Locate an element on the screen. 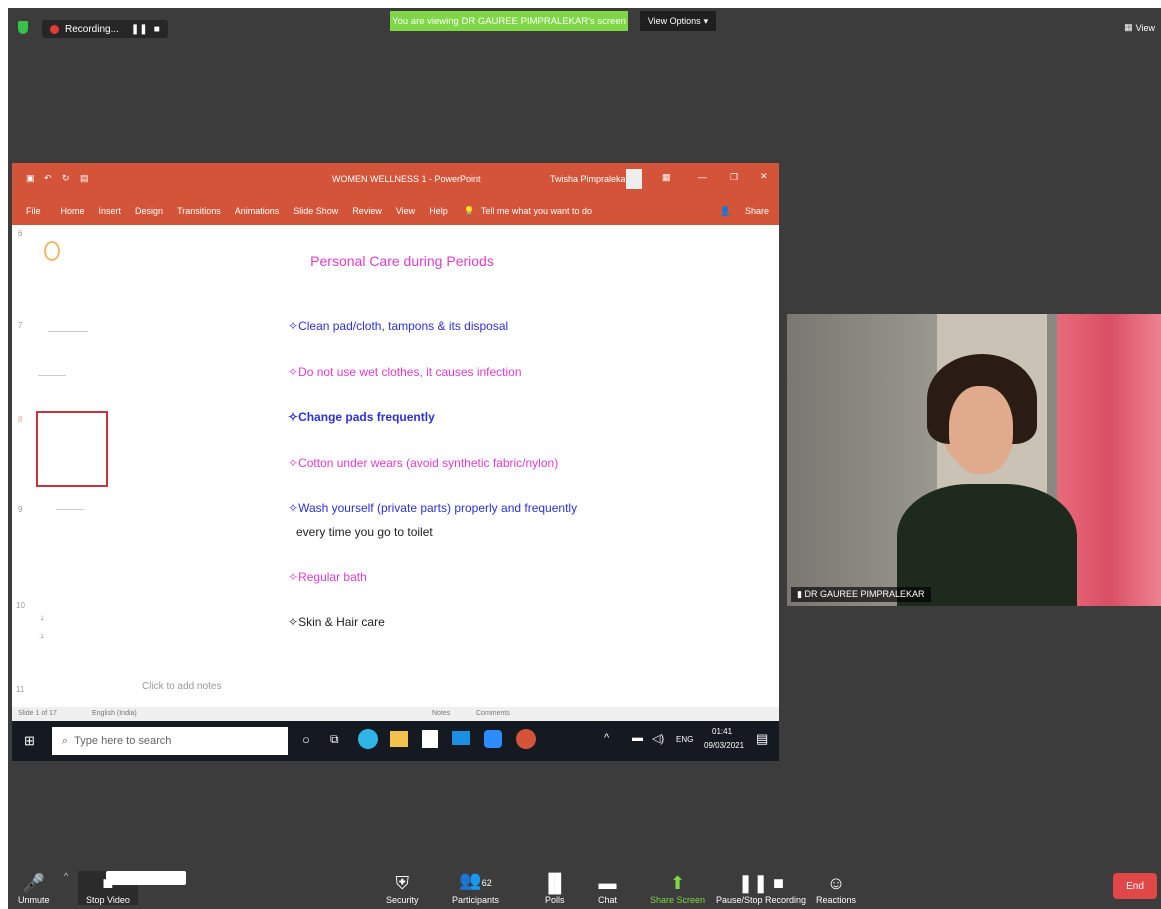  pause-stop-recording-button: ❚❚ ■ Pause/Stop Recording is located at coordinates (761, 888).